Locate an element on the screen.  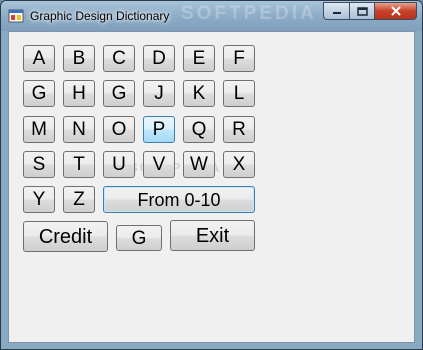
numbers-button: From 0-10 is located at coordinates (179, 199).